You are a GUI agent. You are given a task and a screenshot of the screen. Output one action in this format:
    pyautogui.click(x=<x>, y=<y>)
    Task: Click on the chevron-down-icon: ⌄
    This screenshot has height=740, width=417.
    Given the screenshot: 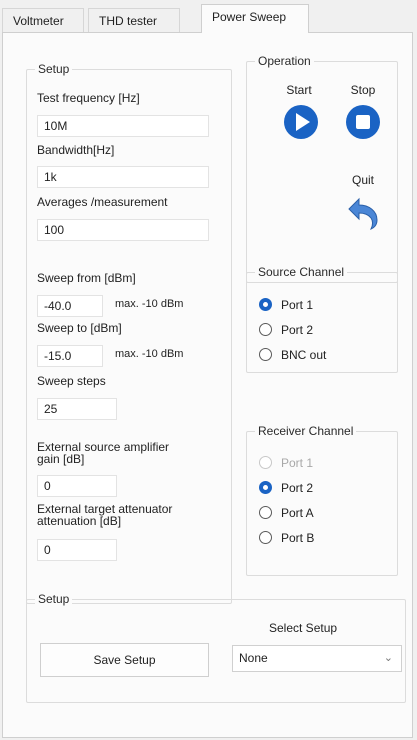 What is the action you would take?
    pyautogui.click(x=388, y=658)
    